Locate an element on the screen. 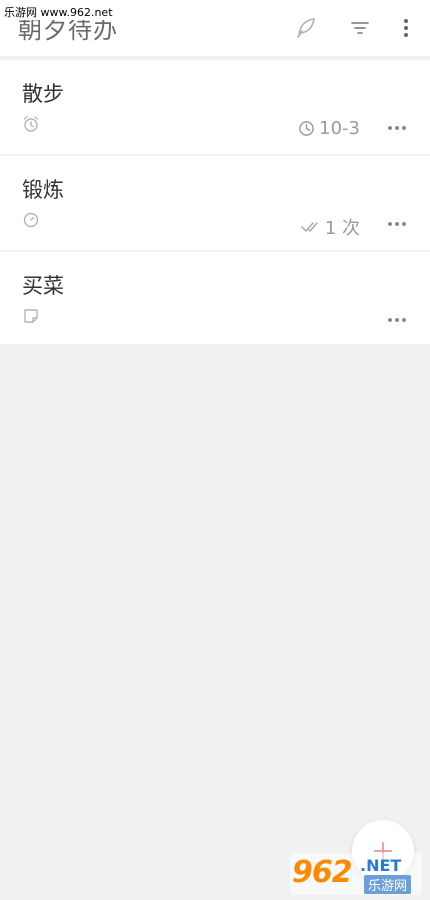 This screenshot has width=430, height=900. task-count: 1 次 is located at coordinates (342, 228).